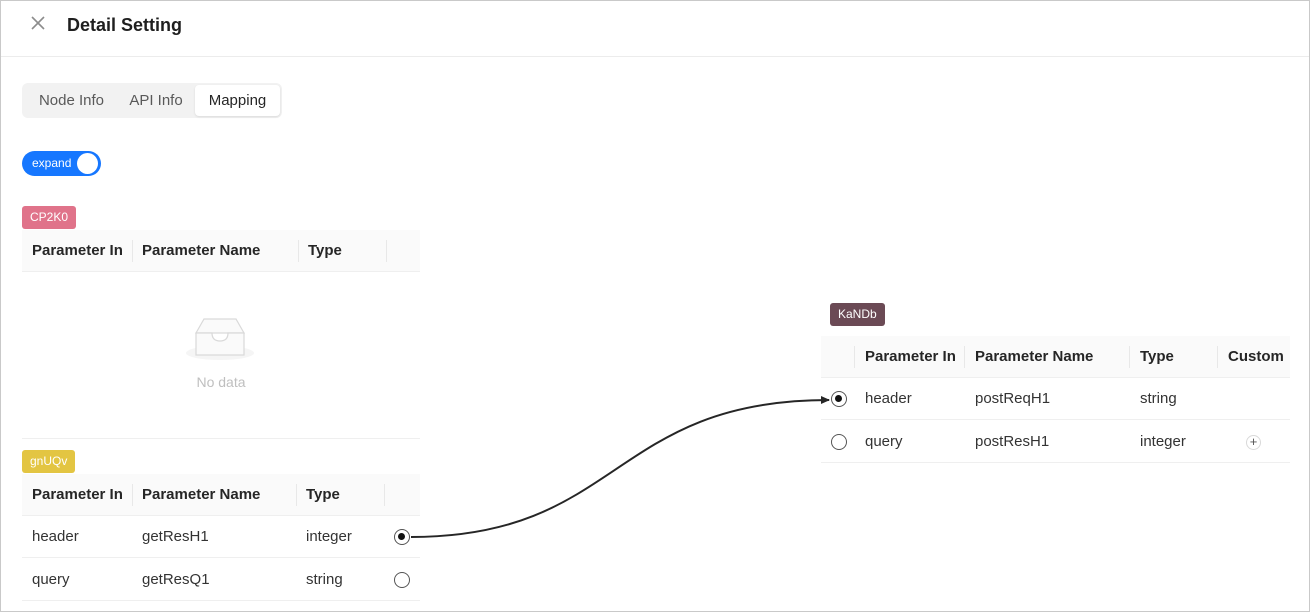 Image resolution: width=1310 pixels, height=612 pixels. Describe the element at coordinates (221, 438) in the screenshot. I see `table-bottom-border` at that location.